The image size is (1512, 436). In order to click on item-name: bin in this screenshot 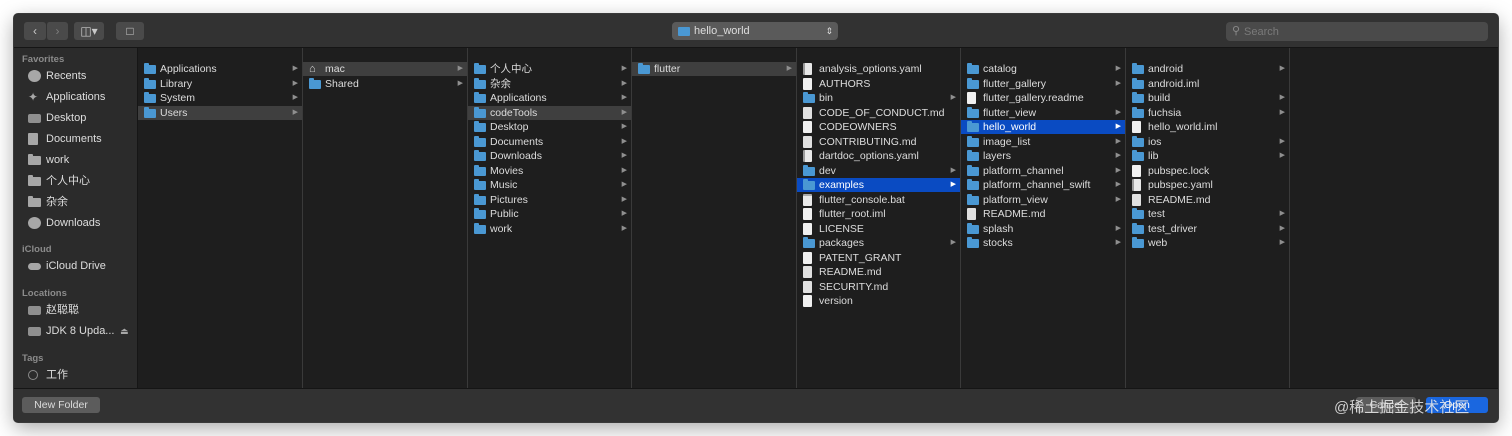, I will do `click(826, 98)`.